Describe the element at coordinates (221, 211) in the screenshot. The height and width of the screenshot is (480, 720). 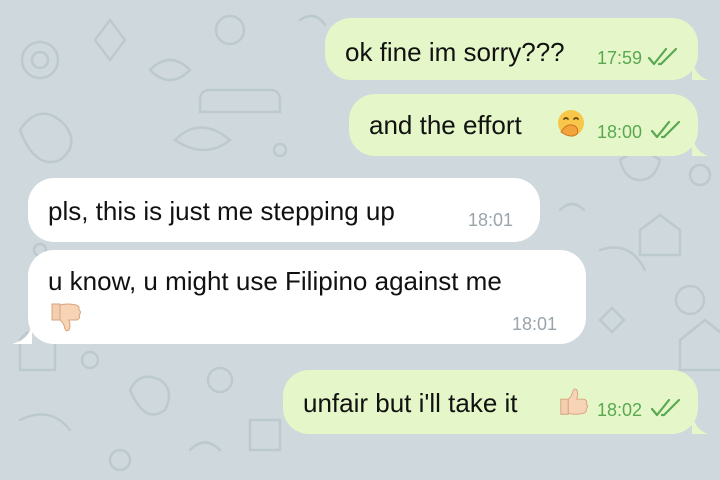
I see `message-text: pls, this is just me stepping up` at that location.